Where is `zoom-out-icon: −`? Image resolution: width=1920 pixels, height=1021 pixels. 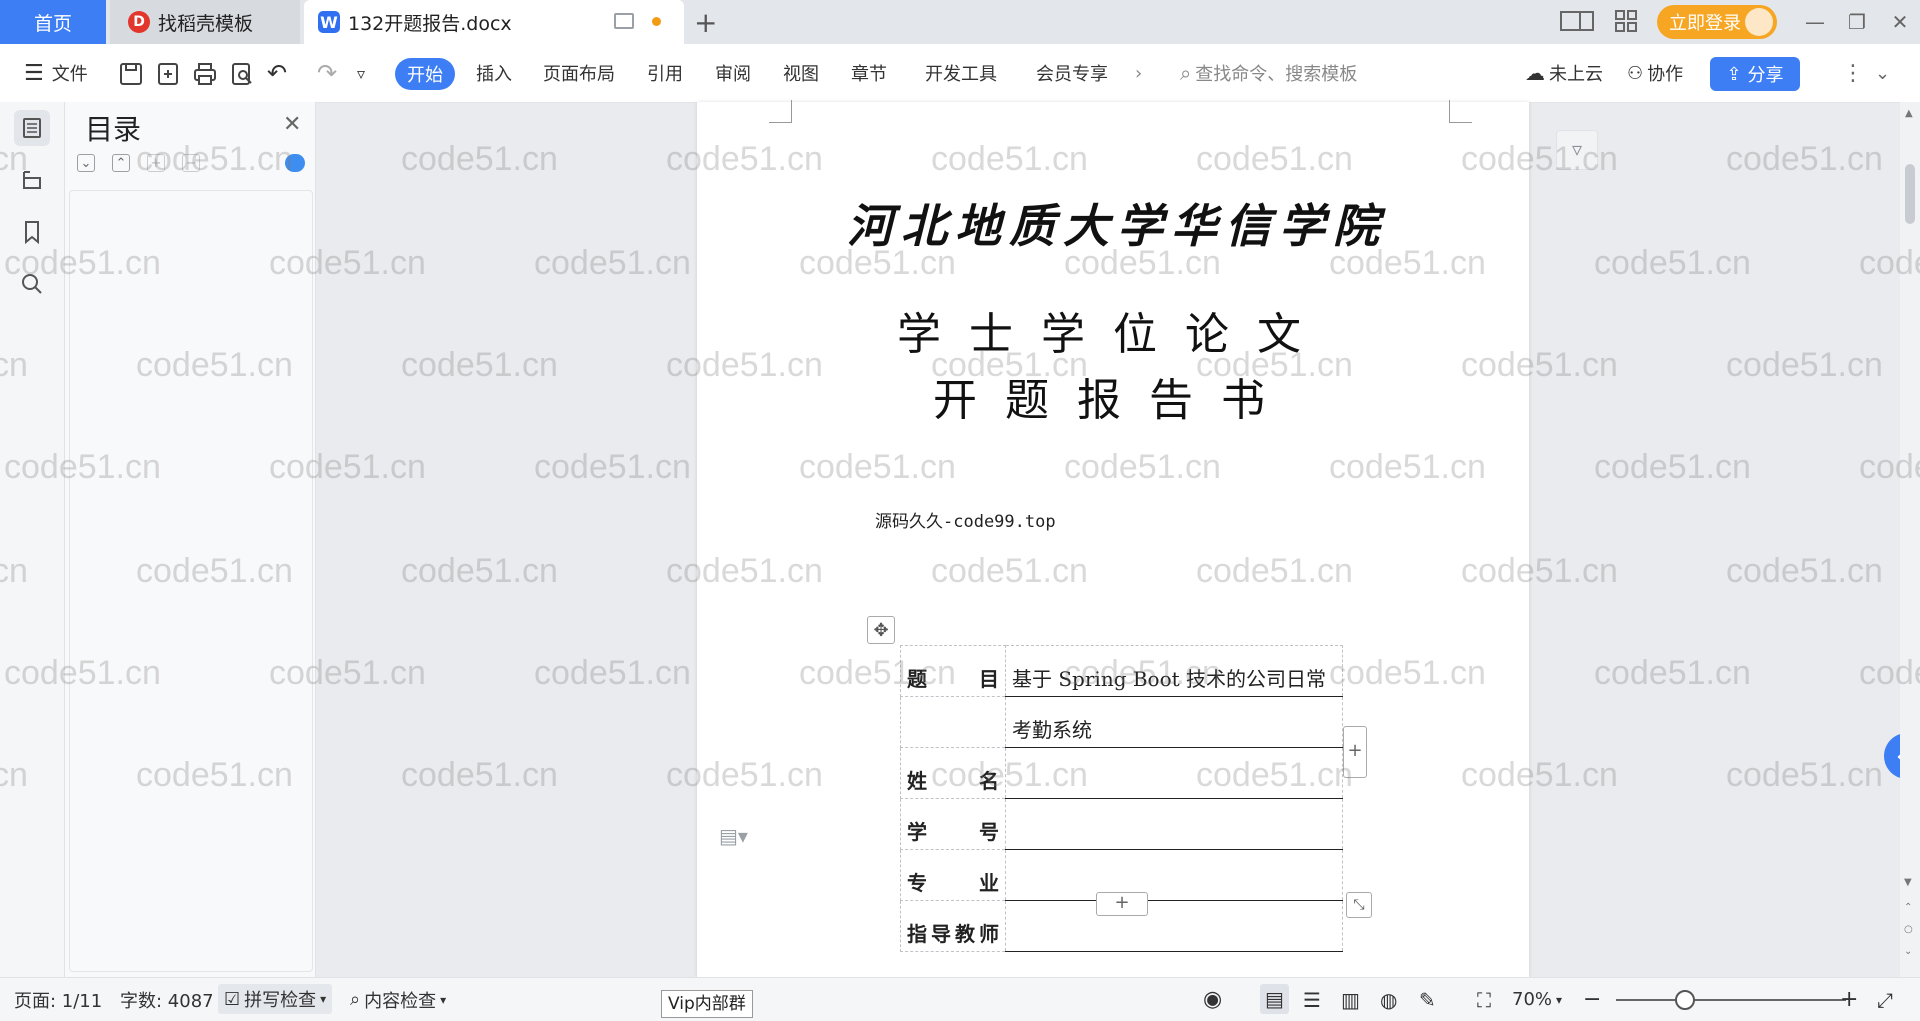
zoom-out-icon: − is located at coordinates (1592, 999).